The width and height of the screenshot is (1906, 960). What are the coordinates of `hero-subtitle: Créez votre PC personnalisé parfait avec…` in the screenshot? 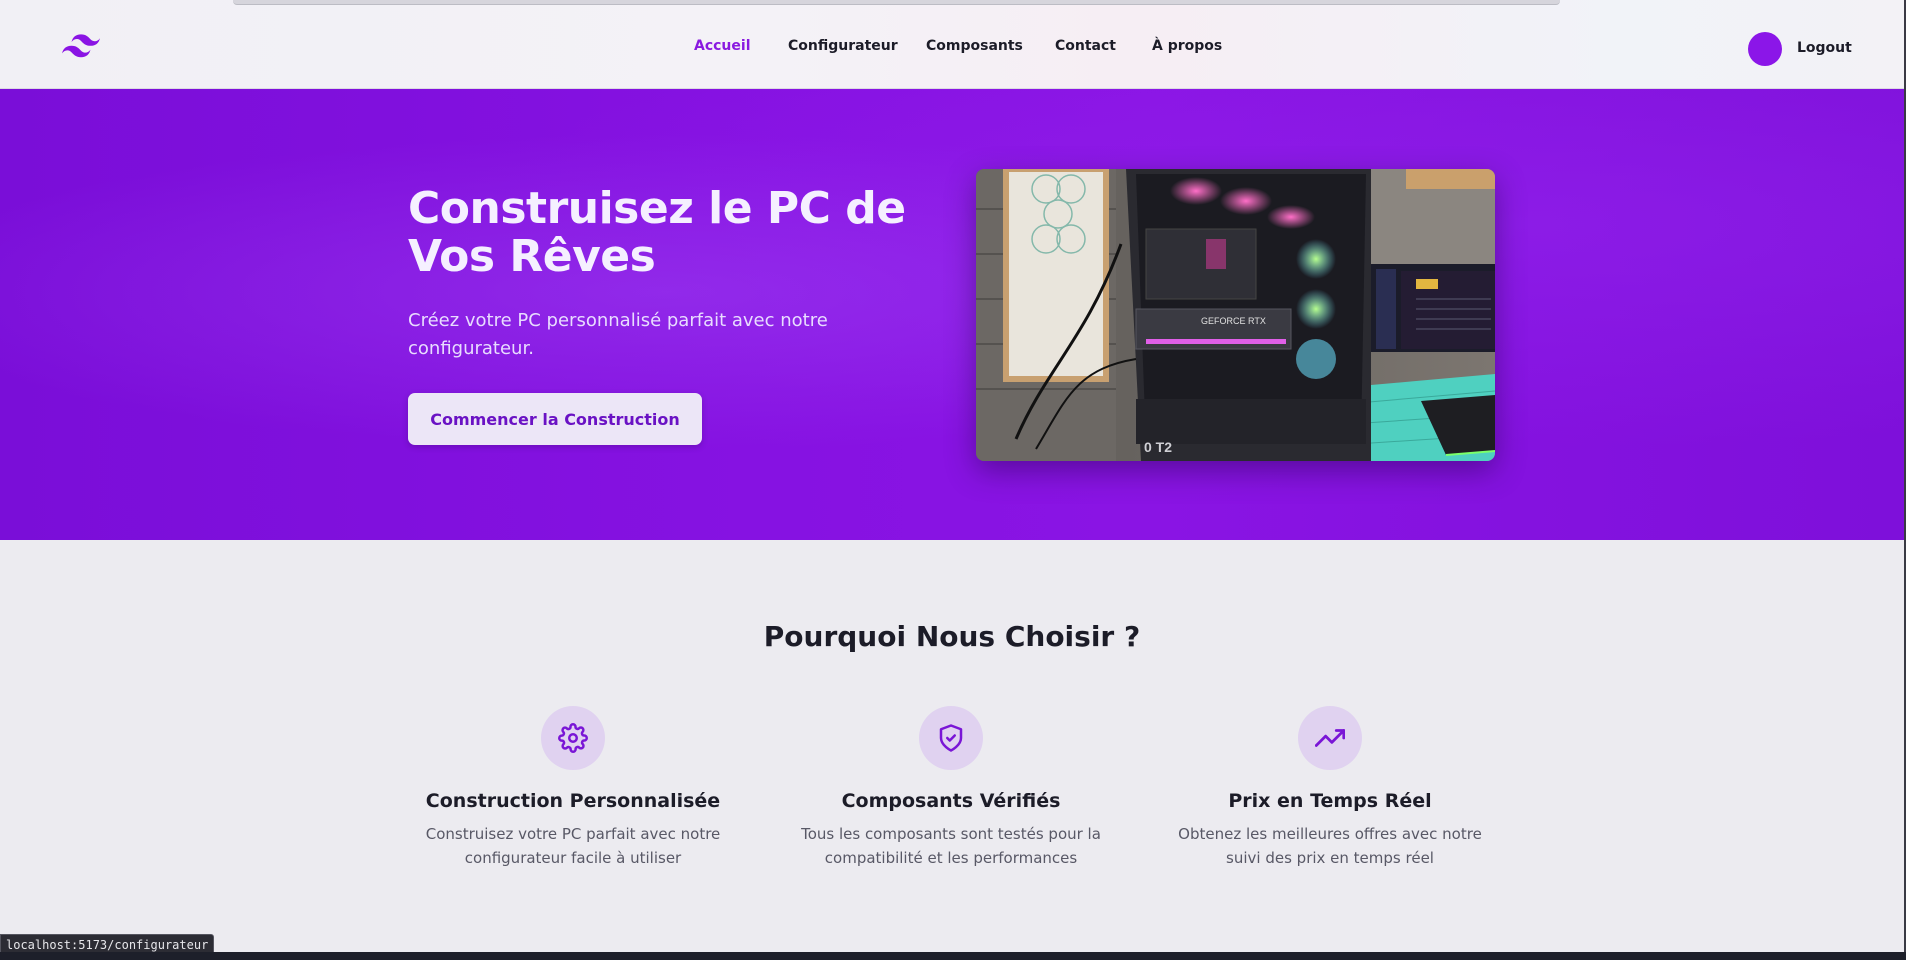 It's located at (618, 334).